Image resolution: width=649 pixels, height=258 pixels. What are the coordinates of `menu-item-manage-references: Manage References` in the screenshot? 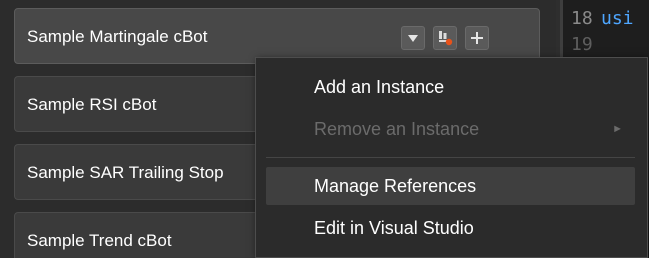 It's located at (450, 186).